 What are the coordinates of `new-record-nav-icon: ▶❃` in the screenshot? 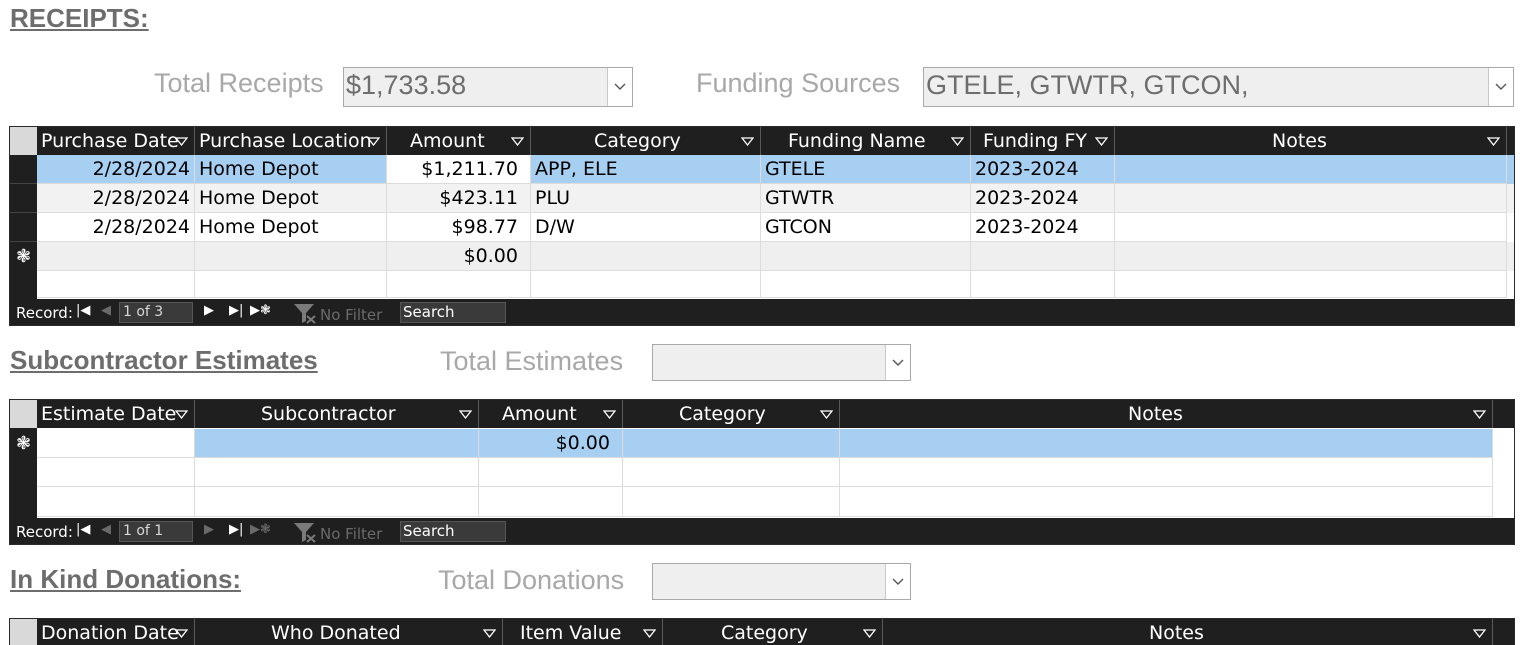 It's located at (260, 529).